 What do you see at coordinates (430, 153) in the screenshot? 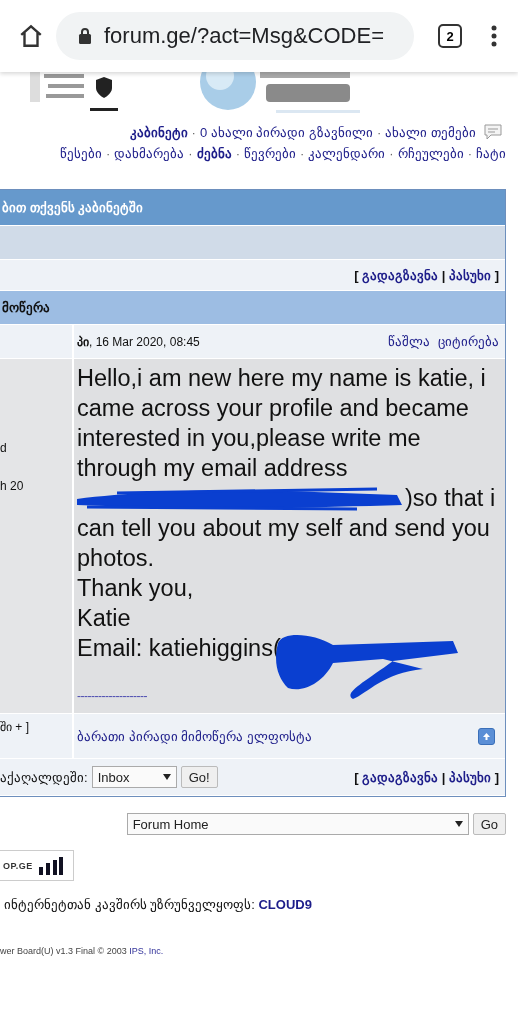
I see `nav-link: რჩეულები` at bounding box center [430, 153].